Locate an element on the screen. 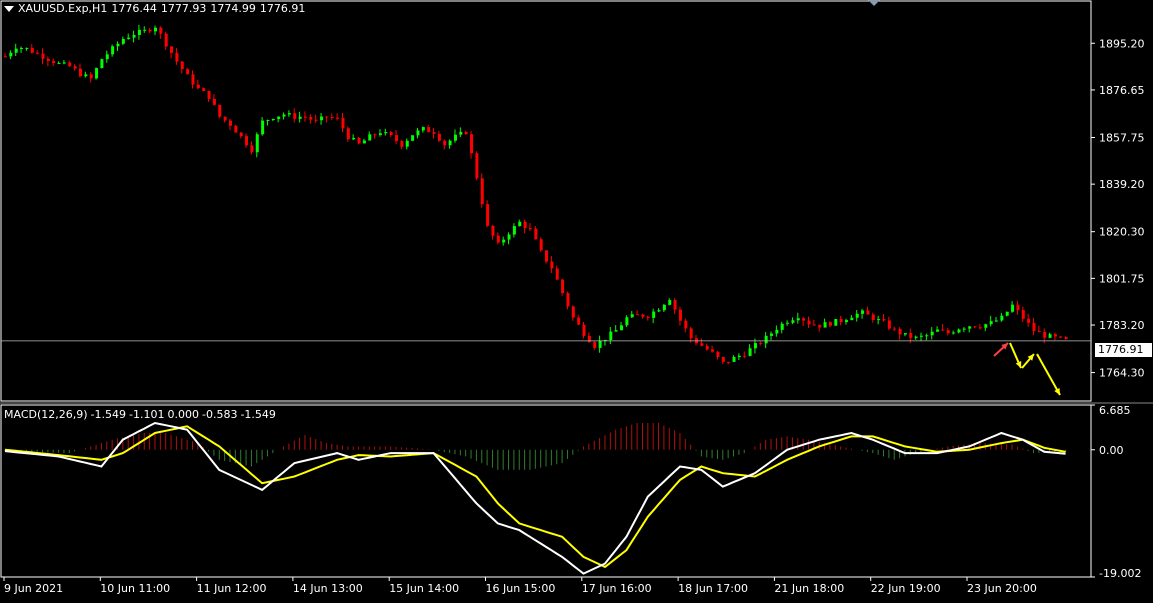 The width and height of the screenshot is (1153, 603). macd-value-3: 0.000 is located at coordinates (183, 414).